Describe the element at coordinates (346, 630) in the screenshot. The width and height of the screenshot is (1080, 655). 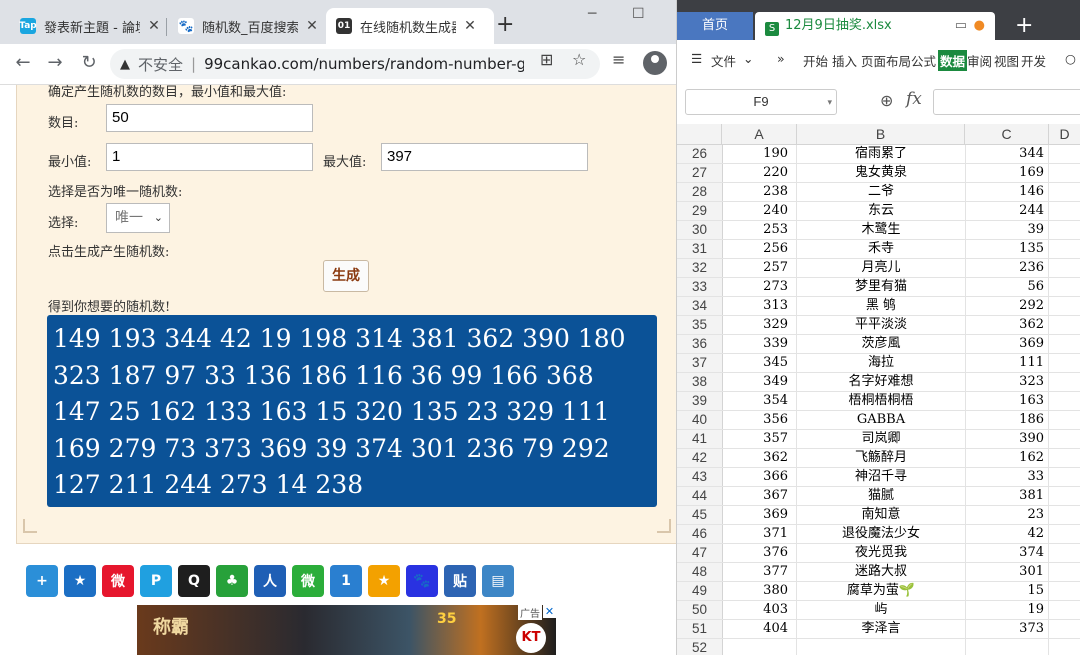
I see `advertisement-banner: 称霸 35 KT 广告 ✕` at that location.